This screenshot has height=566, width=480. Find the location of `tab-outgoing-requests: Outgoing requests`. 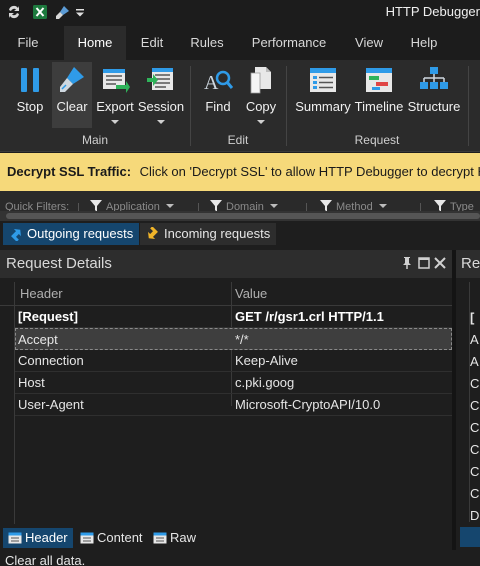

tab-outgoing-requests: Outgoing requests is located at coordinates (71, 234).